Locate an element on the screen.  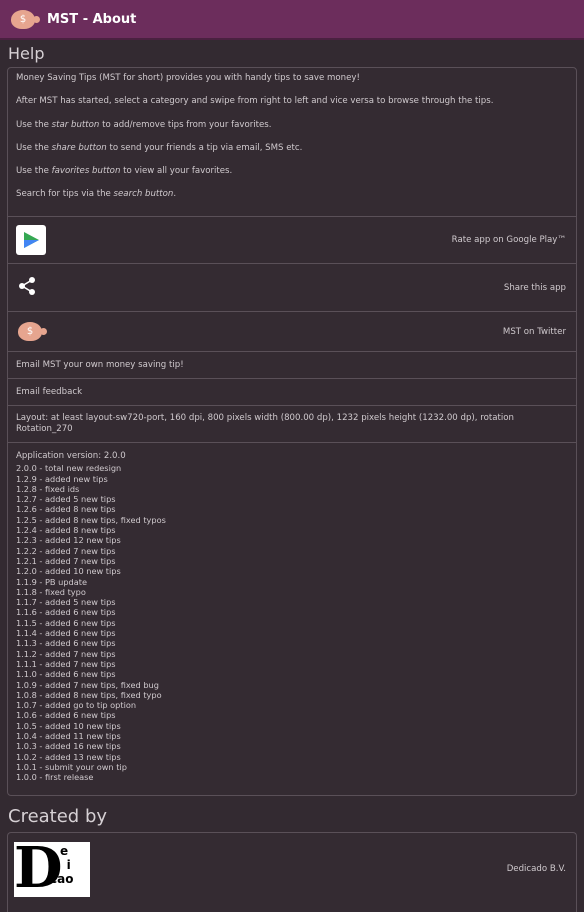
changelog-entry: 1.2.4 - added 8 new tips is located at coordinates (66, 530).